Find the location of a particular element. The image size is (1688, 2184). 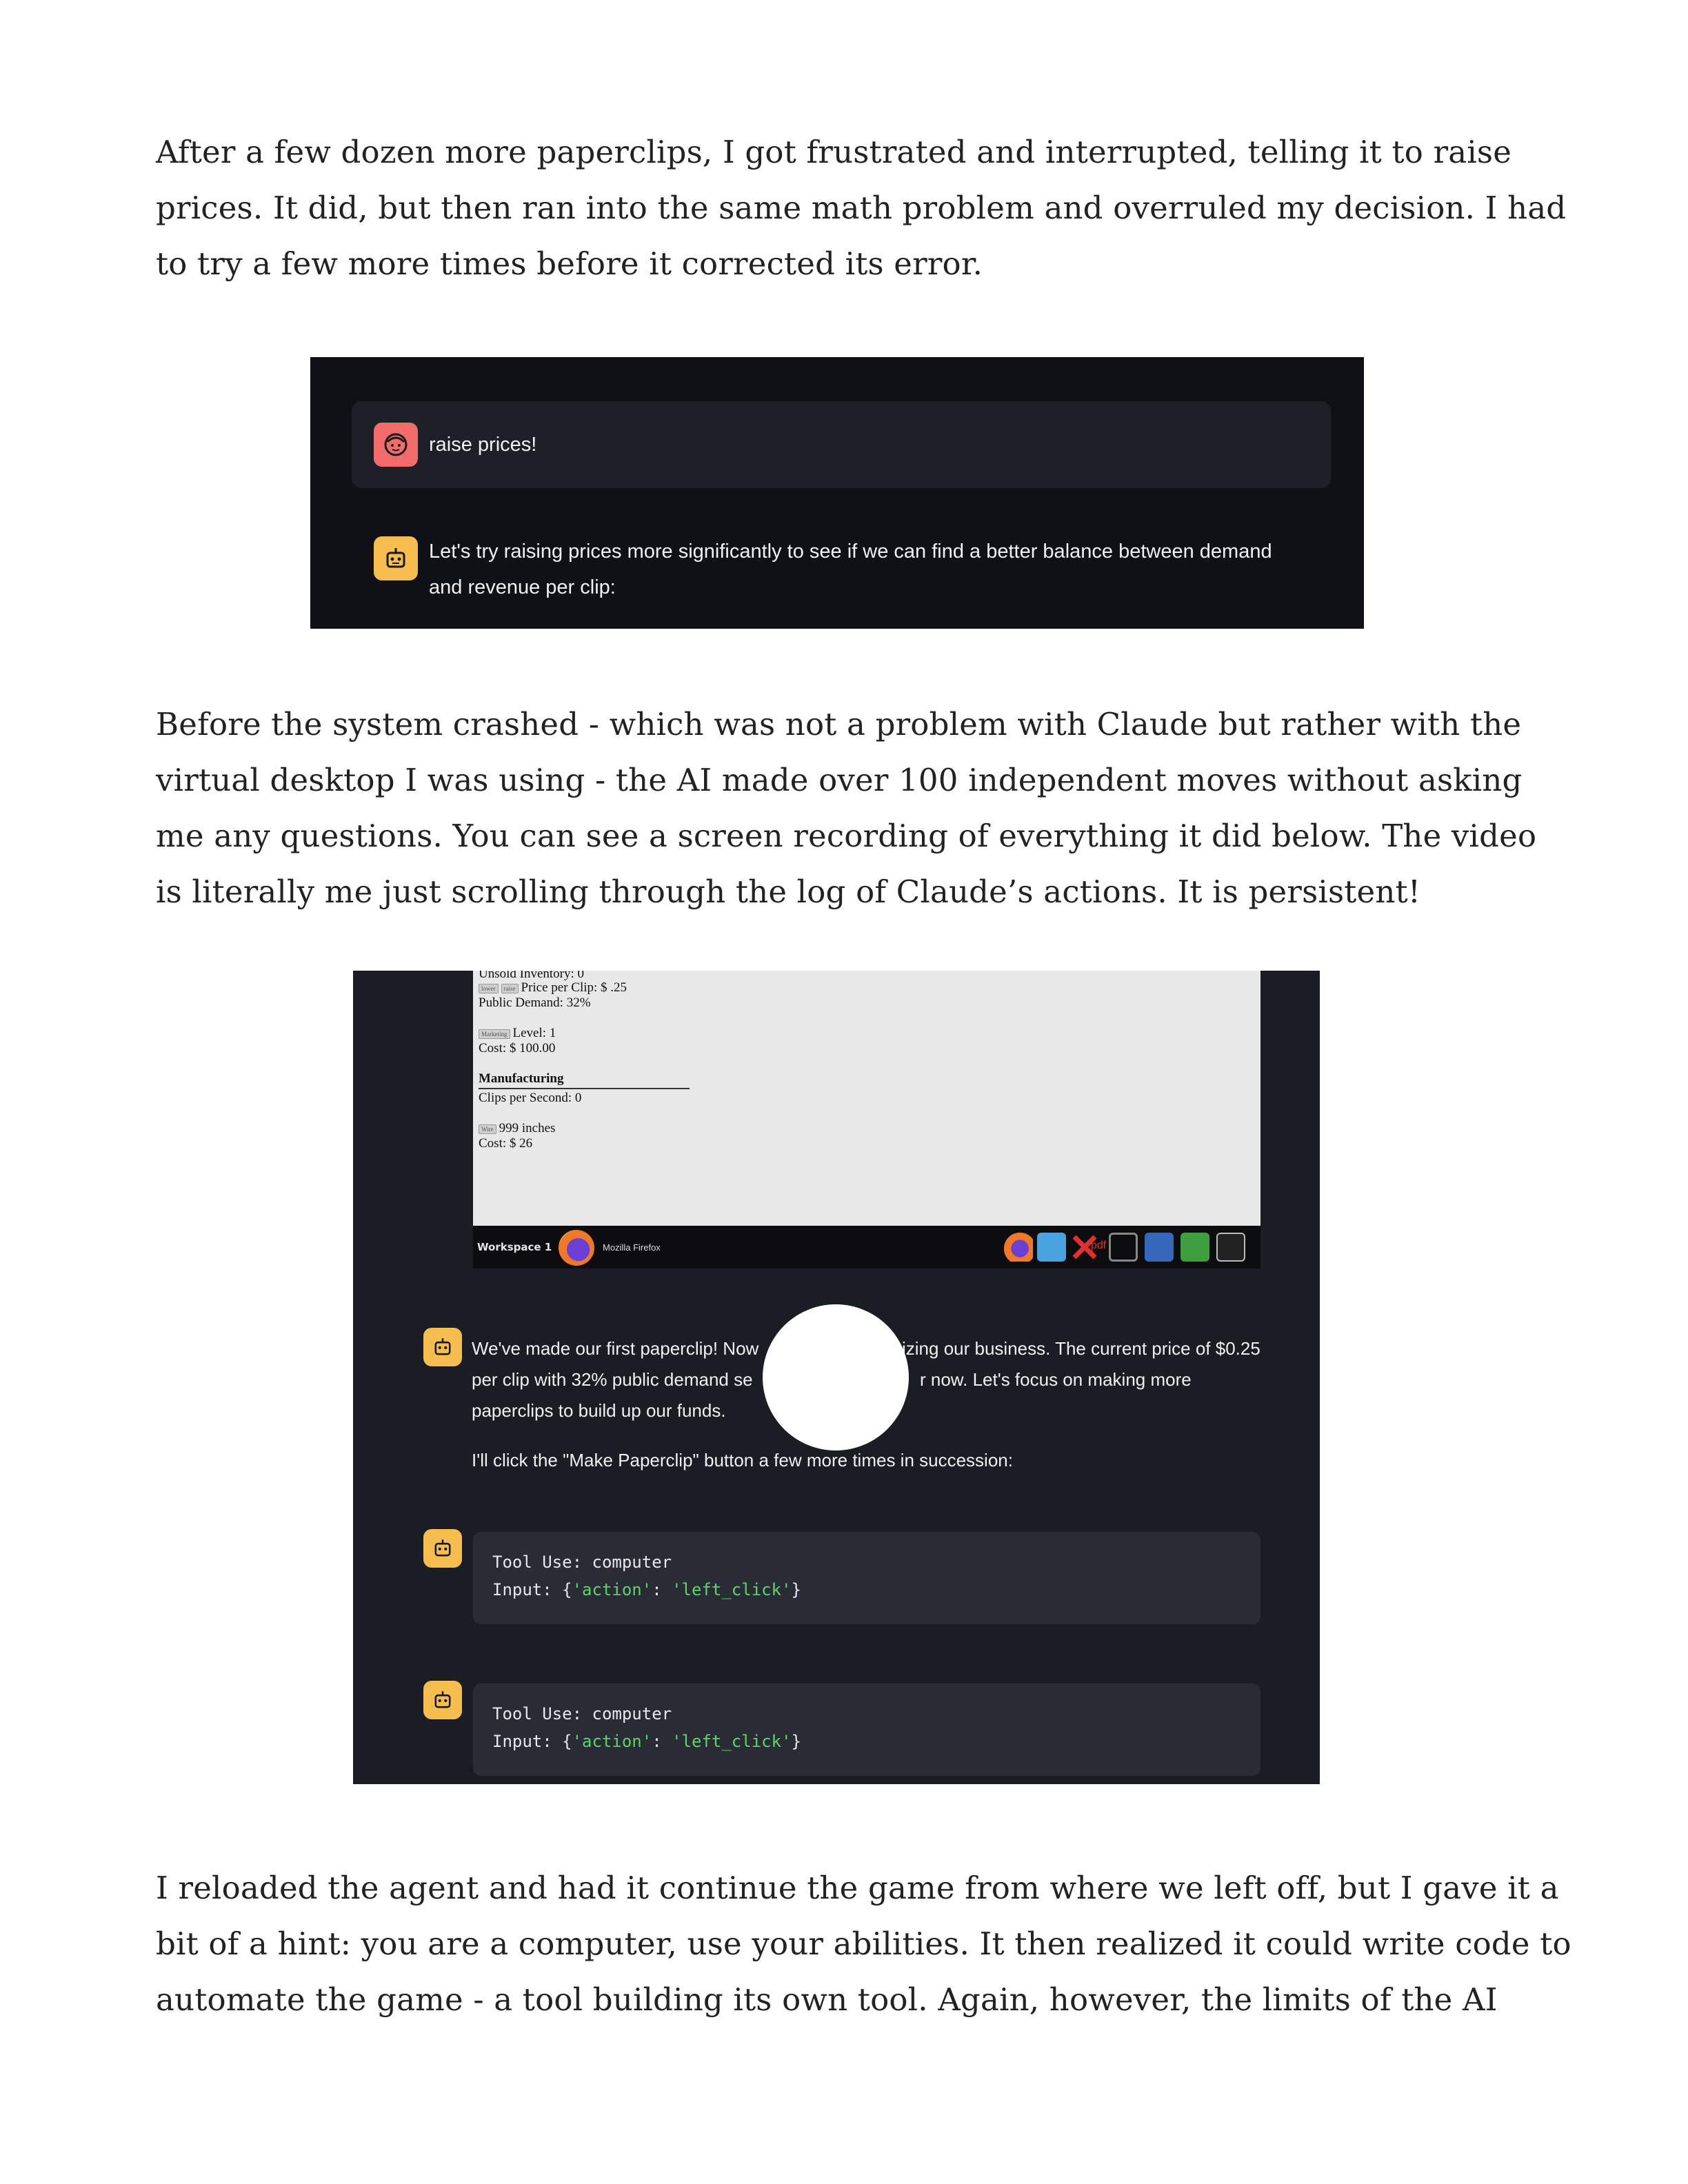

wire-row: Wire 999 inches is located at coordinates (517, 1128).